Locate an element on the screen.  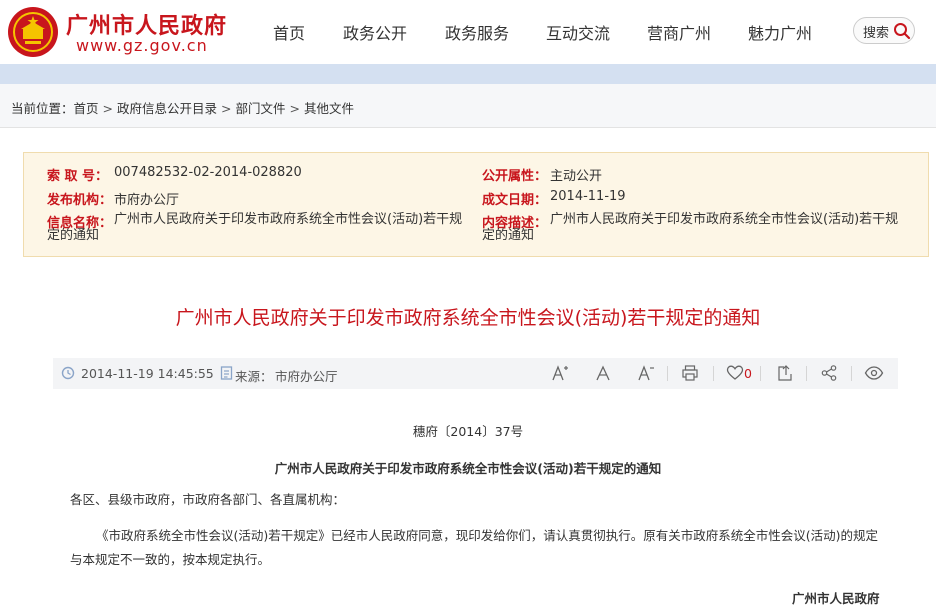
nav-item-government-services: 政务服务 is located at coordinates (477, 32).